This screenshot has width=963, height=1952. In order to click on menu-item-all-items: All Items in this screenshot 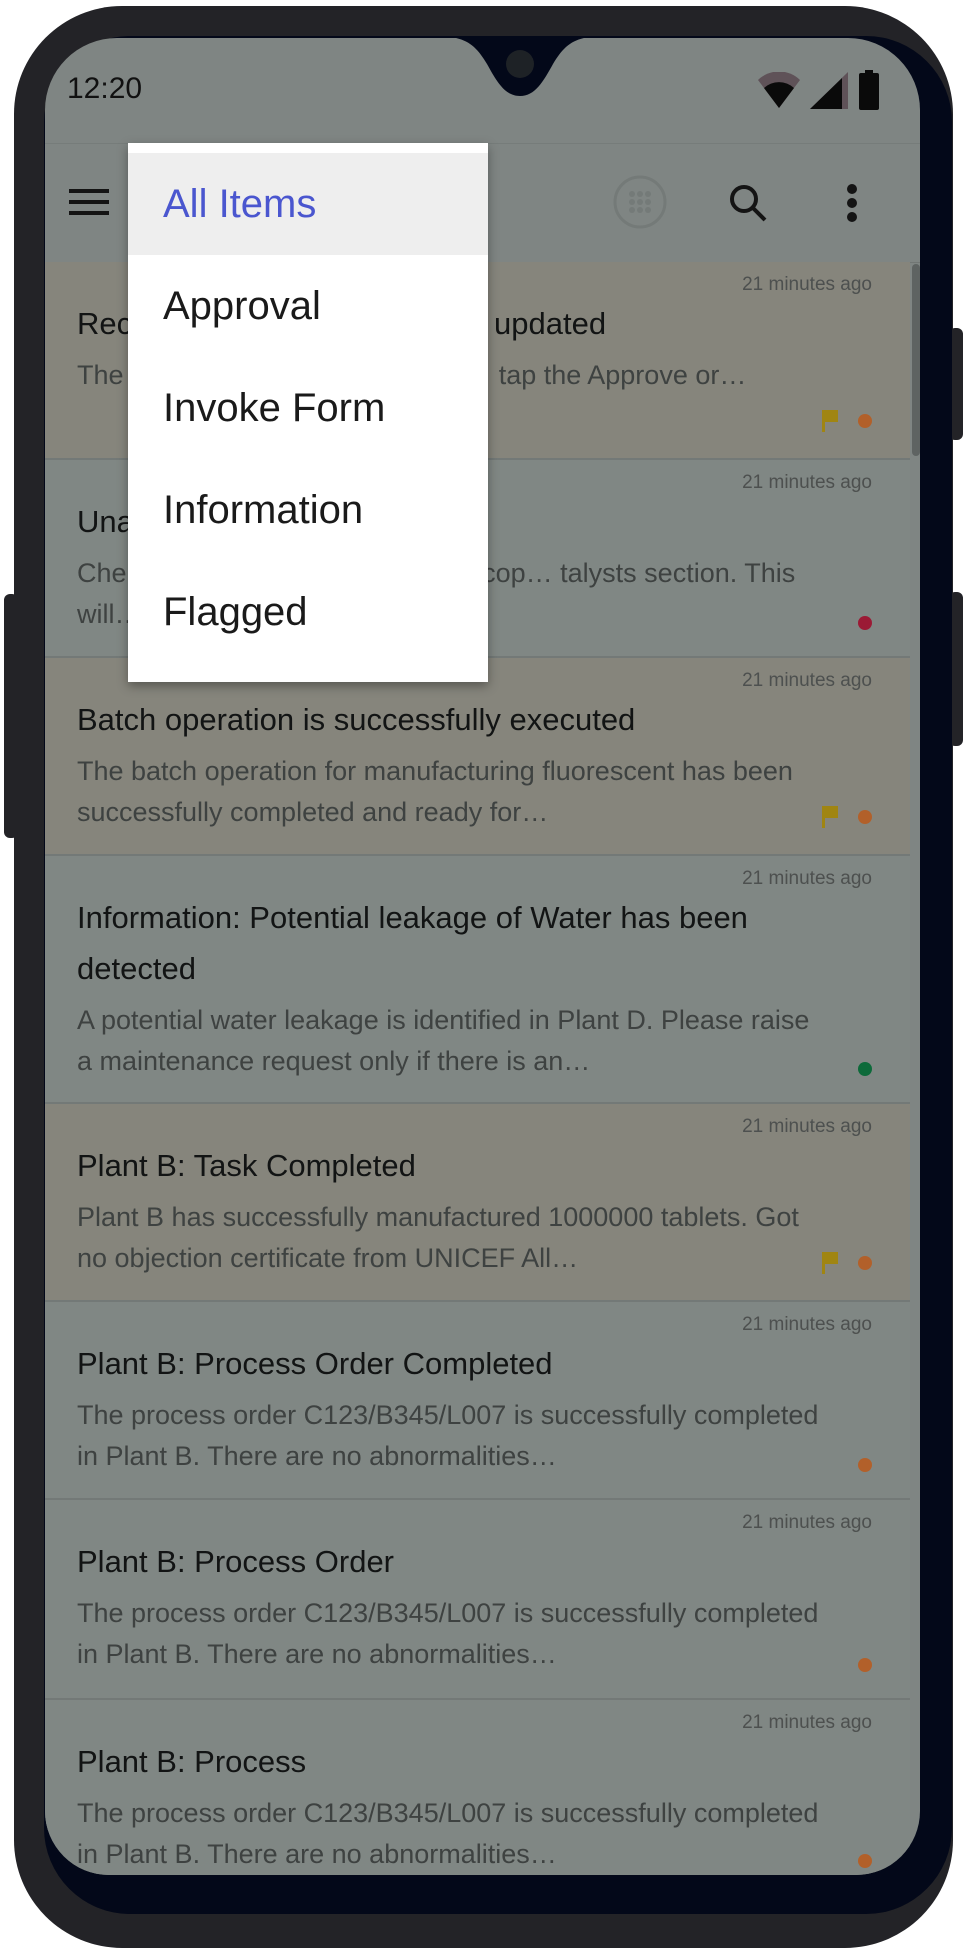, I will do `click(308, 204)`.